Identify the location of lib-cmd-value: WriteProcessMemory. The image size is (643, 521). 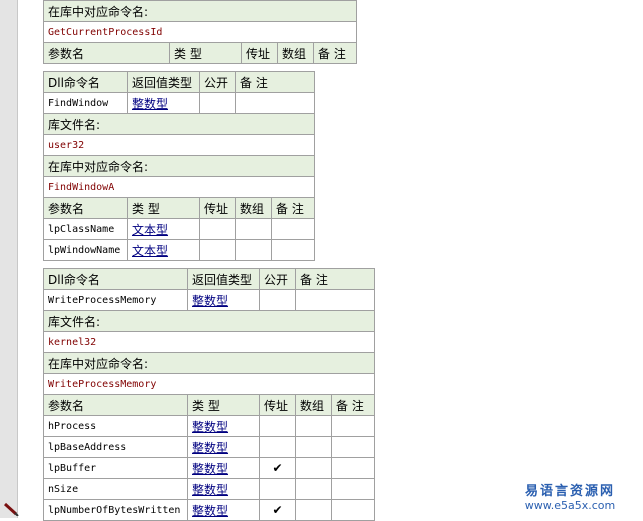
(209, 384).